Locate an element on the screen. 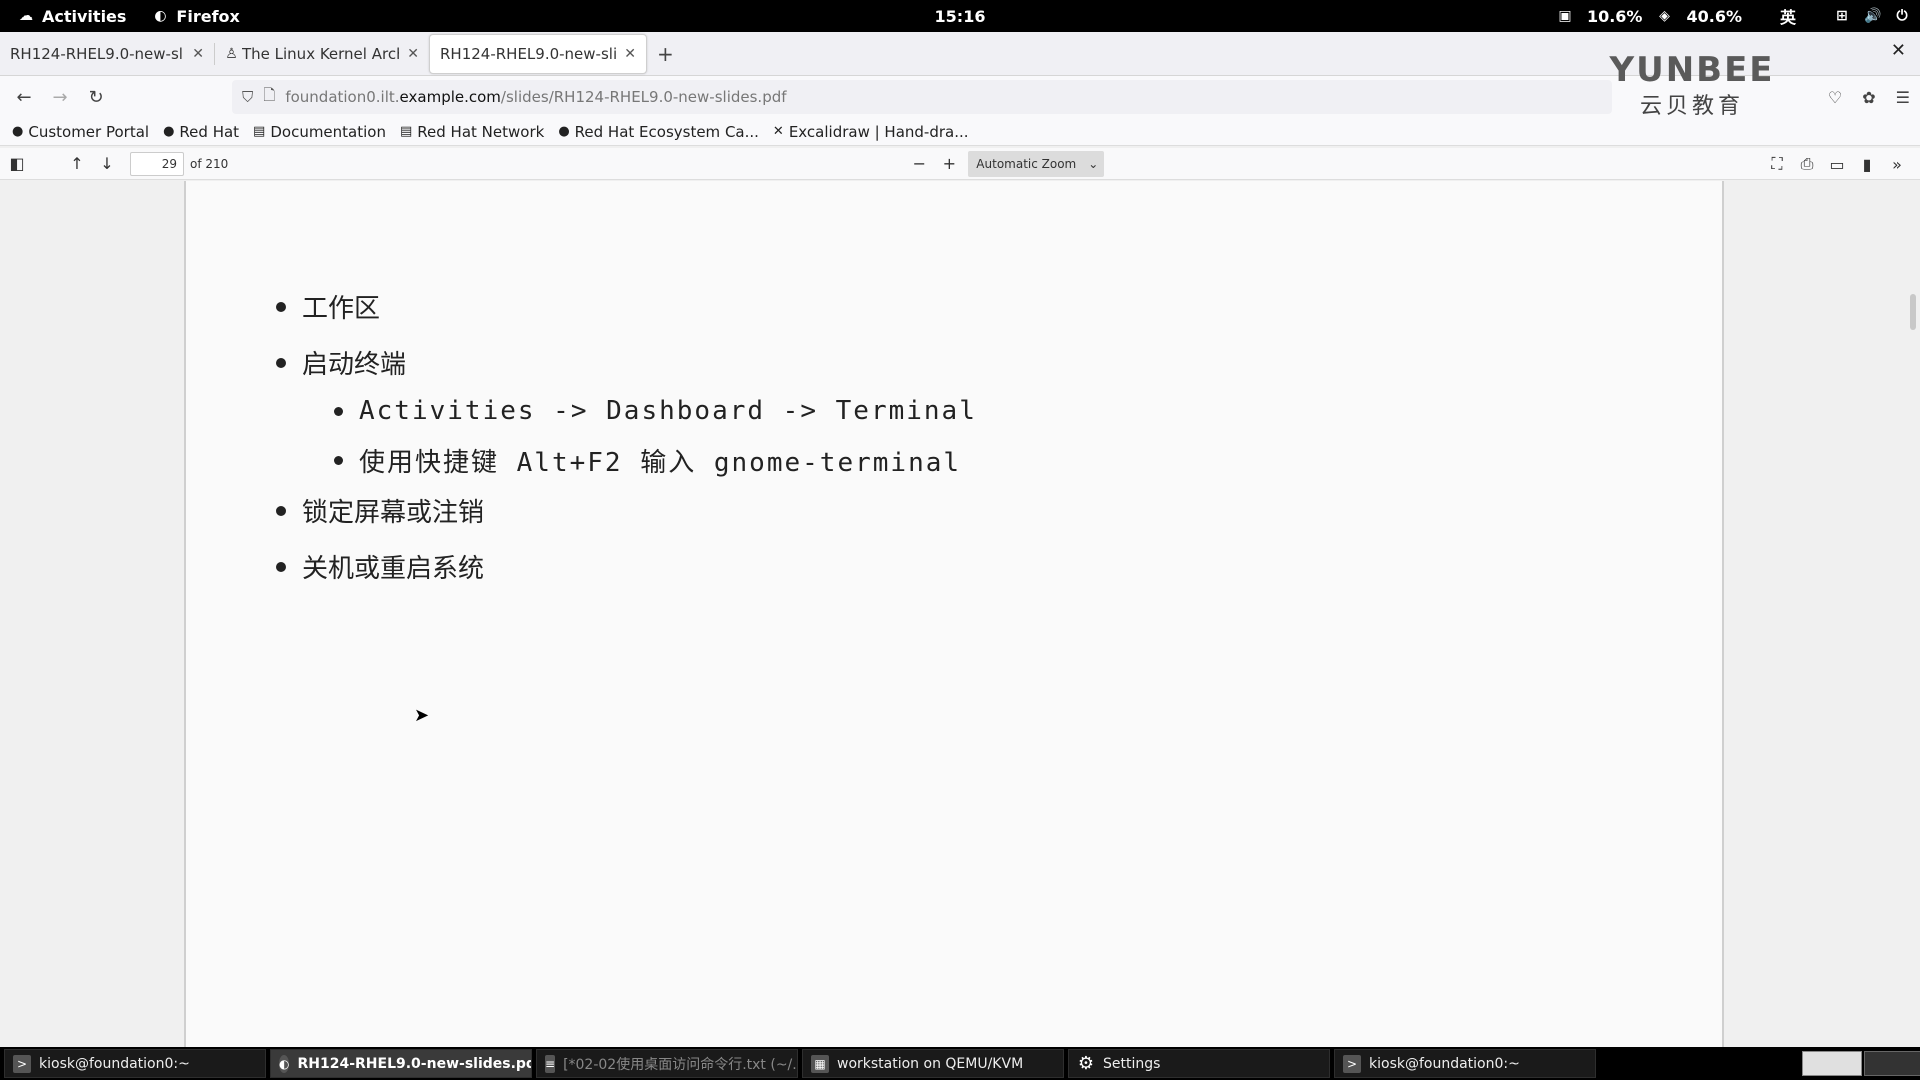 The height and width of the screenshot is (1080, 1920). app-menu-label: Firefox is located at coordinates (208, 16).